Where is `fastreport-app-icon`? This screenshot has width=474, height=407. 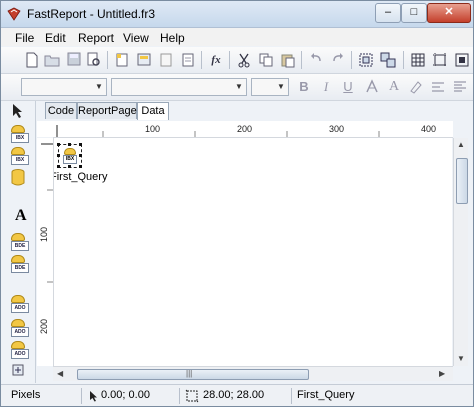 fastreport-app-icon is located at coordinates (14, 14).